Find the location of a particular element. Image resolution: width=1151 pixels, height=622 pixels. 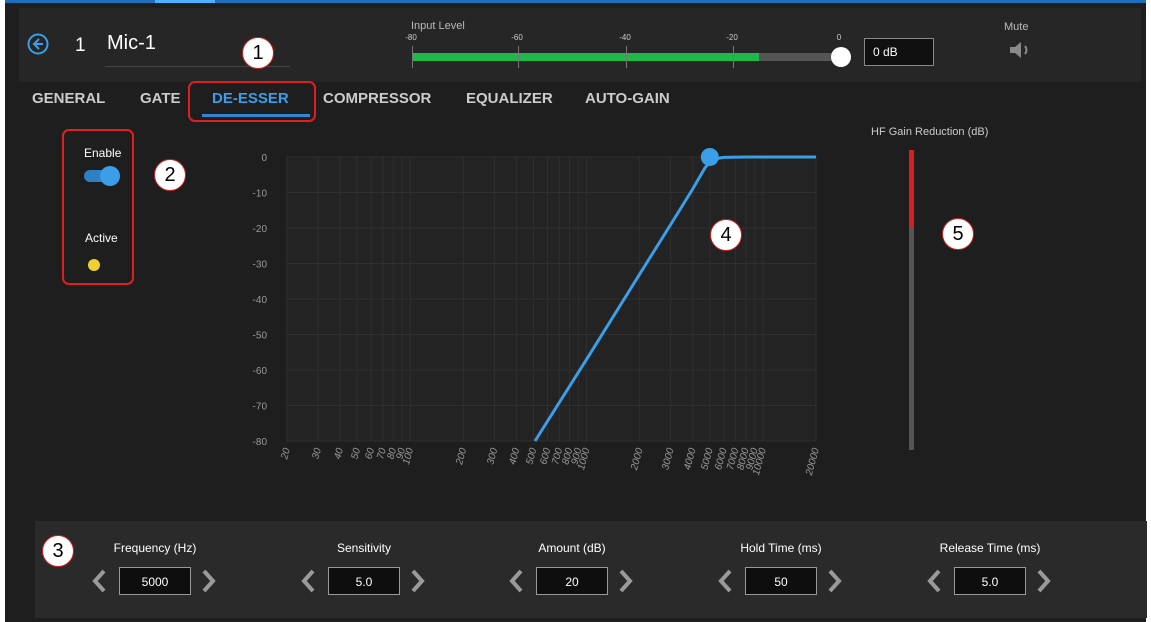

meter-tick-label: -60 is located at coordinates (517, 37).